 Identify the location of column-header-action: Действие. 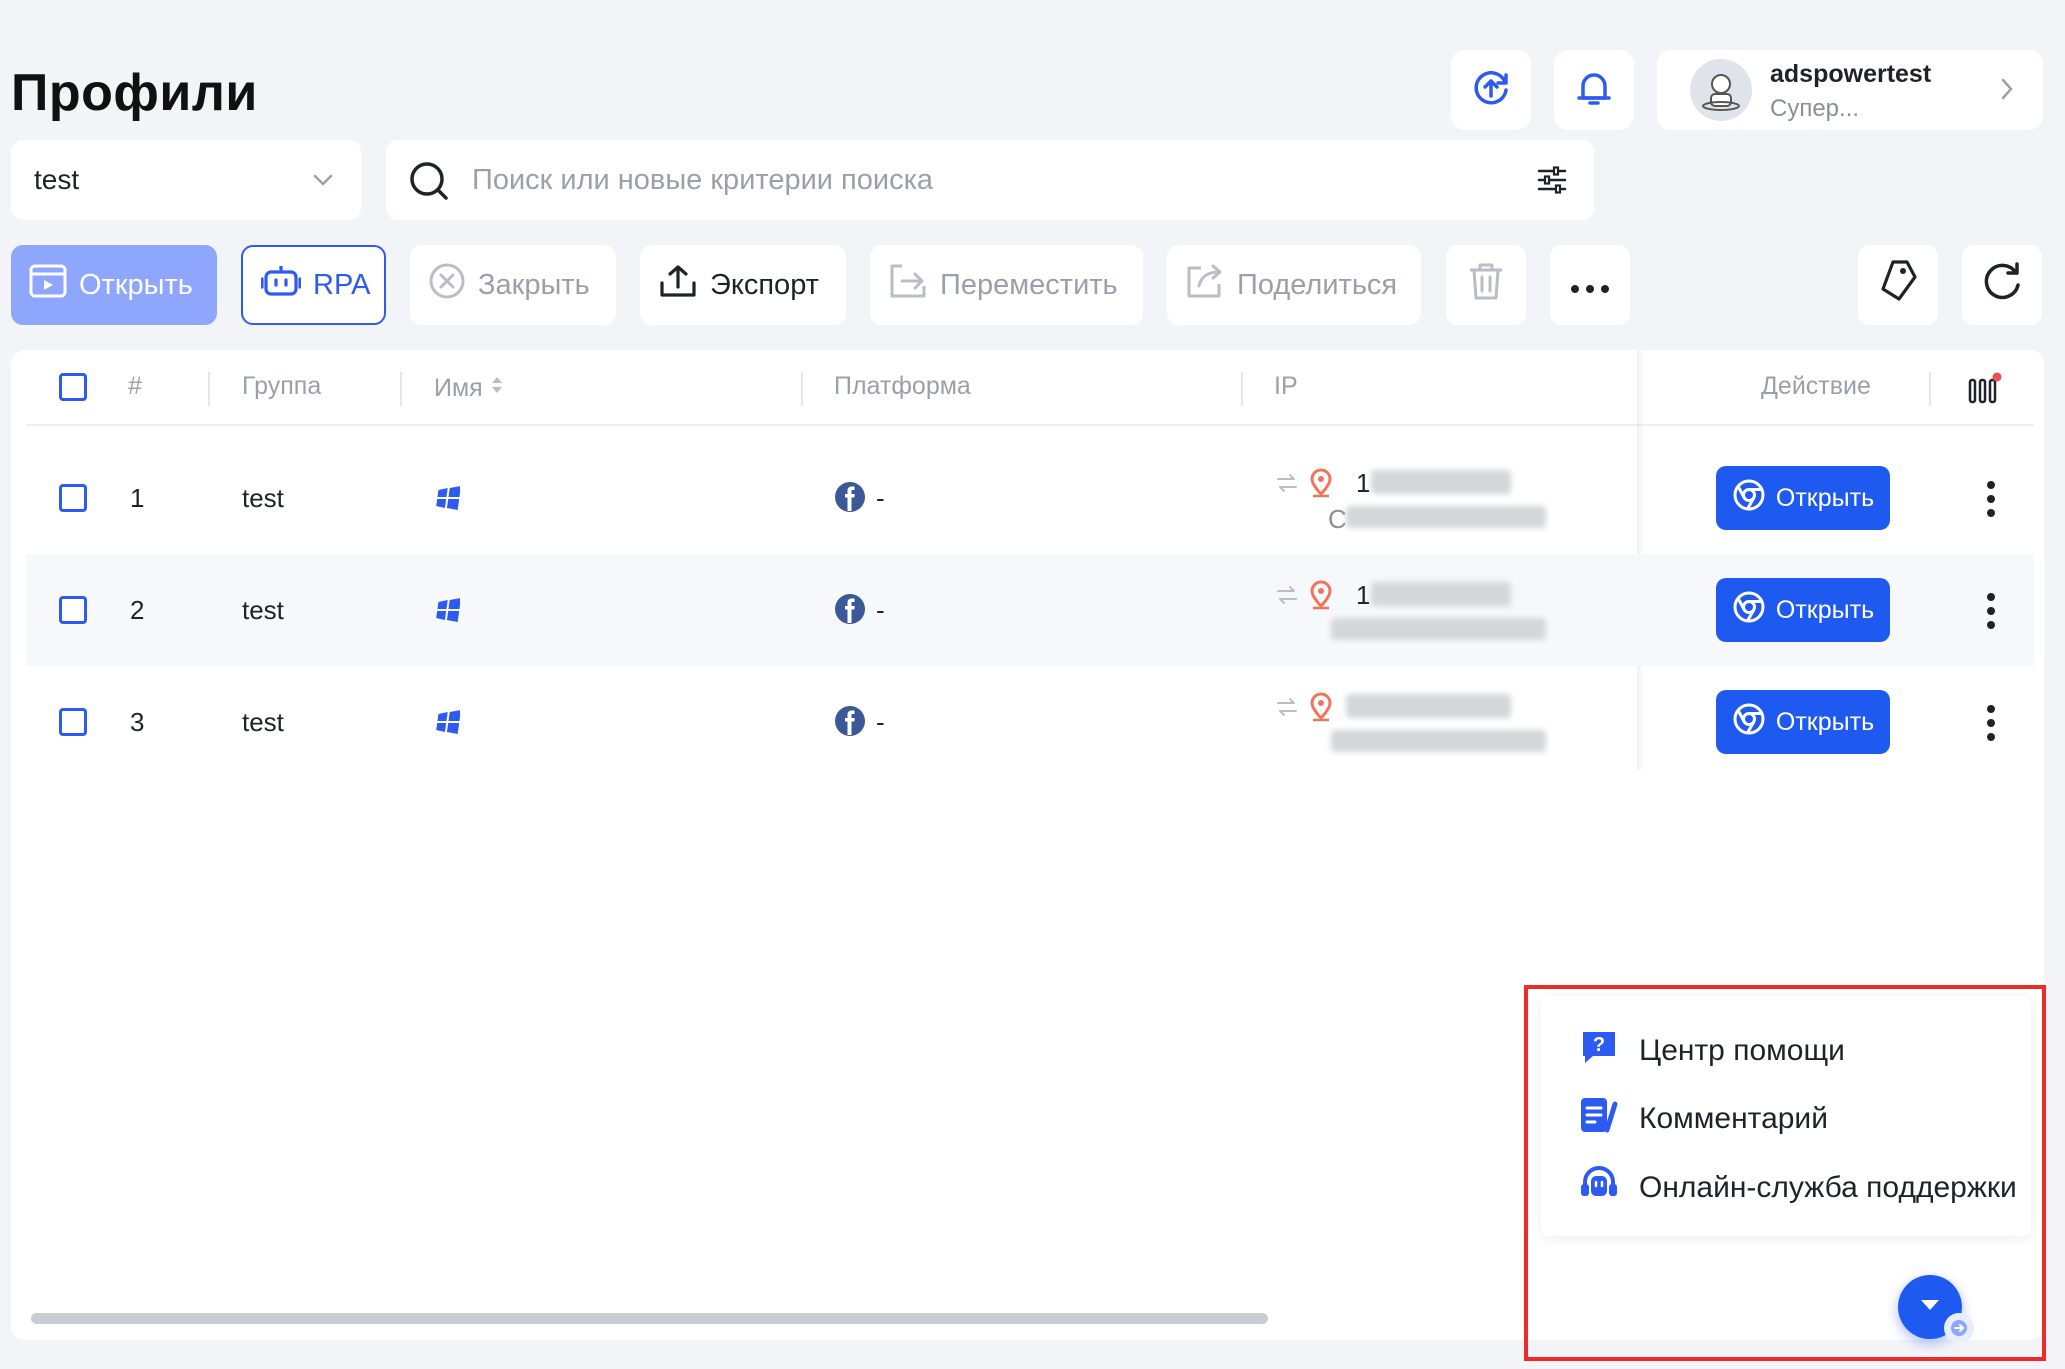
(1816, 386).